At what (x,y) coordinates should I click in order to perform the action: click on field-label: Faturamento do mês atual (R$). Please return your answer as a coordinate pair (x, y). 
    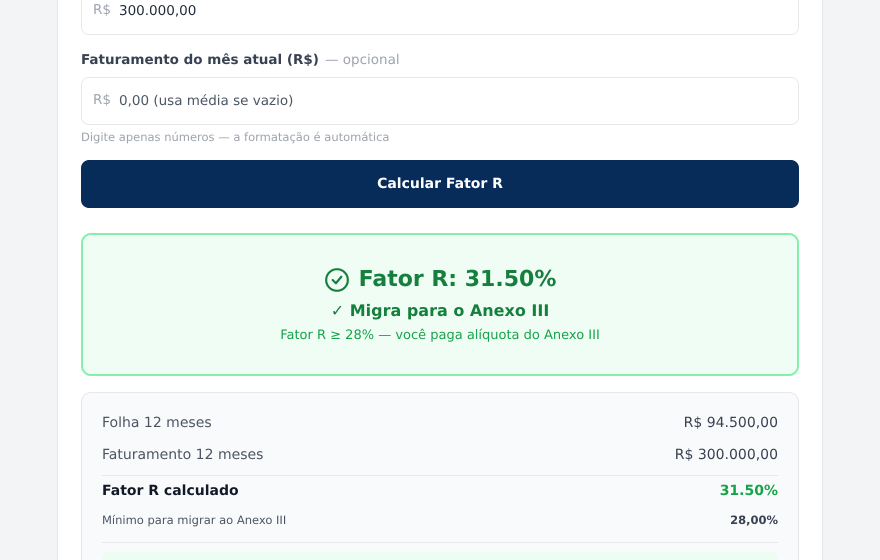
    Looking at the image, I should click on (200, 60).